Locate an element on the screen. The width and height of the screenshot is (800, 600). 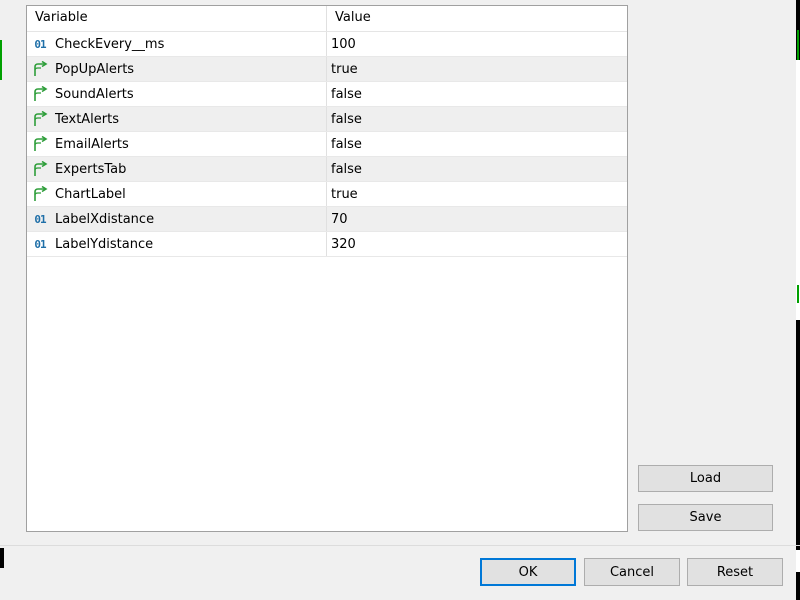
column-header-variable: Variable is located at coordinates (177, 18).